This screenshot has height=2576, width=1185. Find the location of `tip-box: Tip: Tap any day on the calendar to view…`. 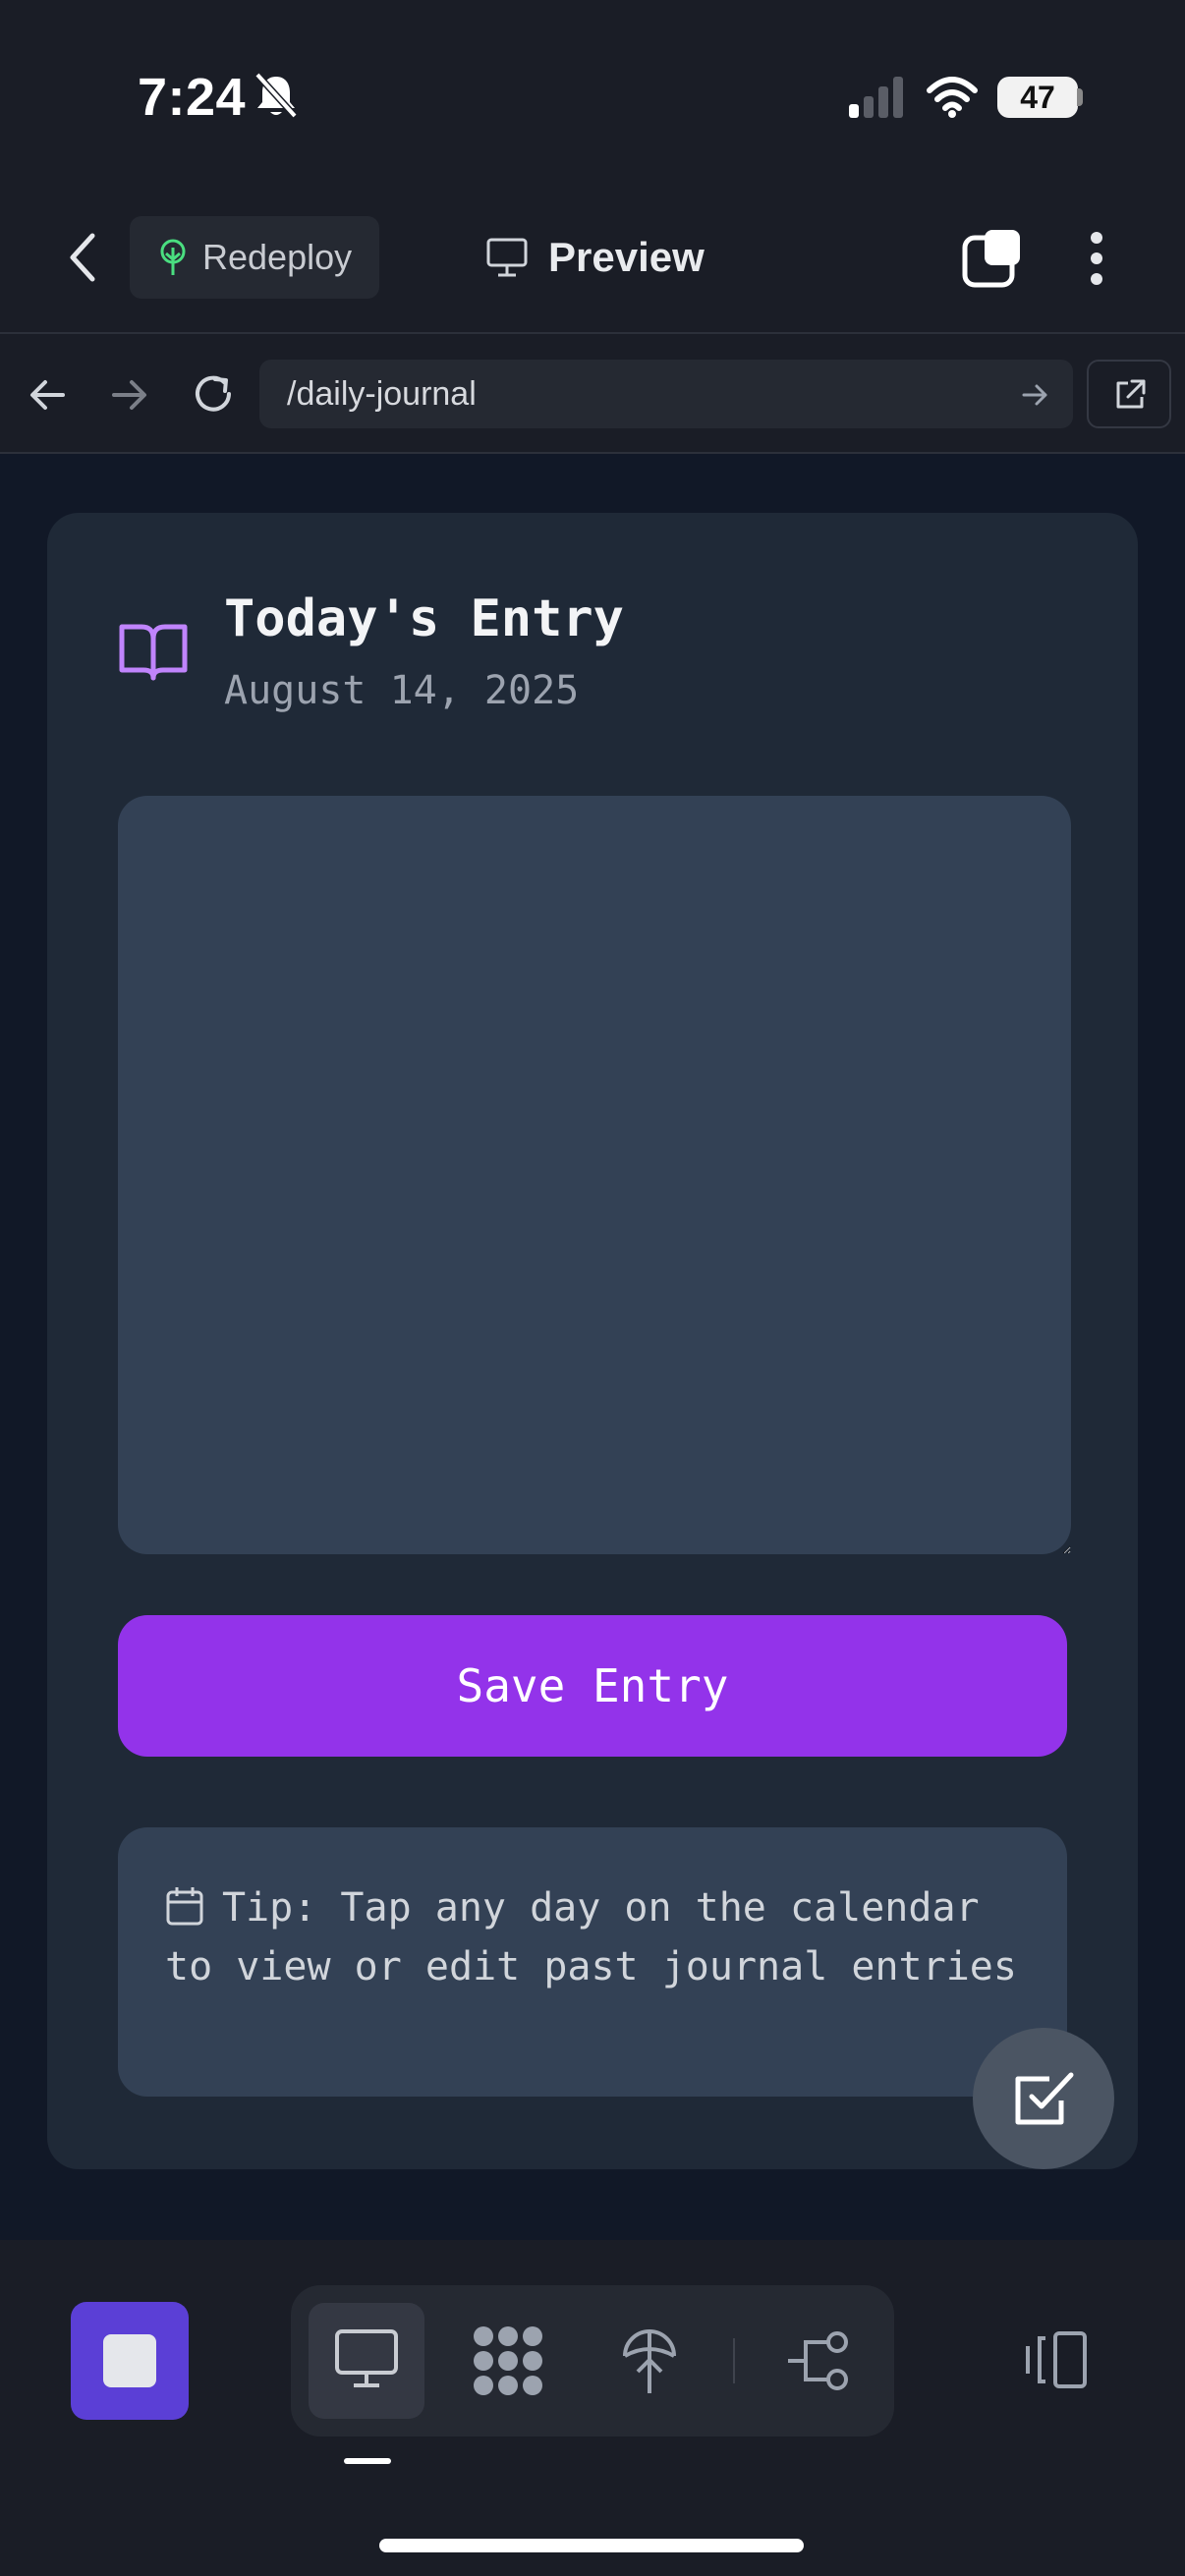

tip-box: Tip: Tap any day on the calendar to view… is located at coordinates (592, 1962).